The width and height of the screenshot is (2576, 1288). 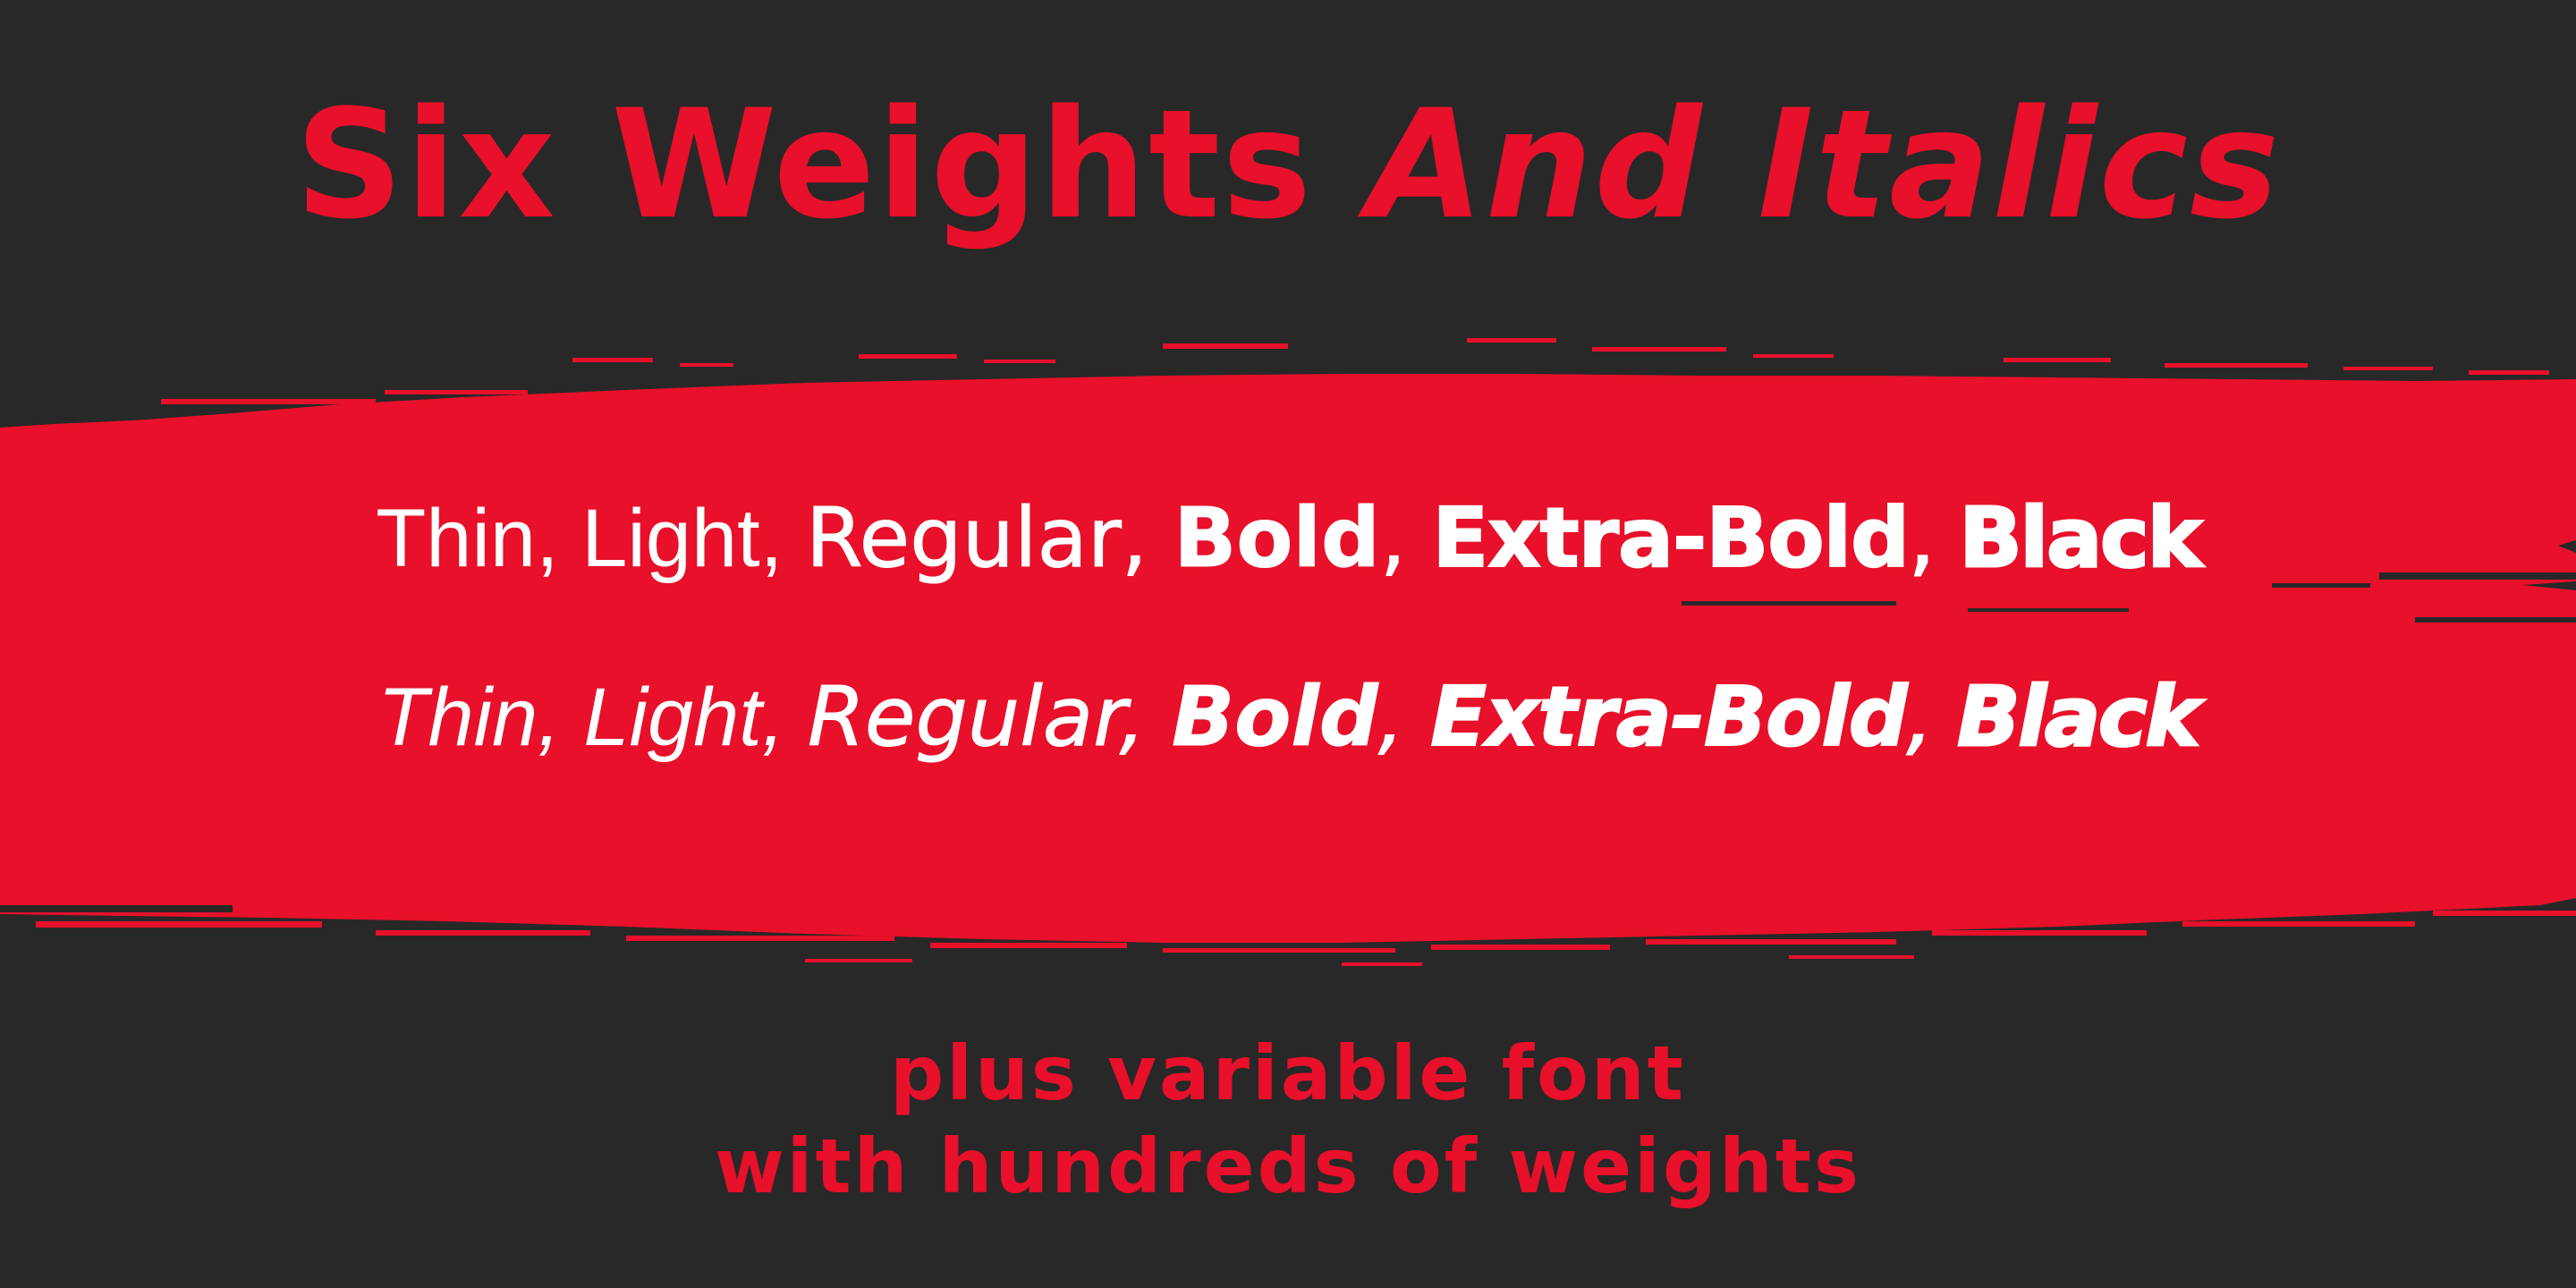 I want to click on weight-thin-italic: Thin, so click(x=457, y=717).